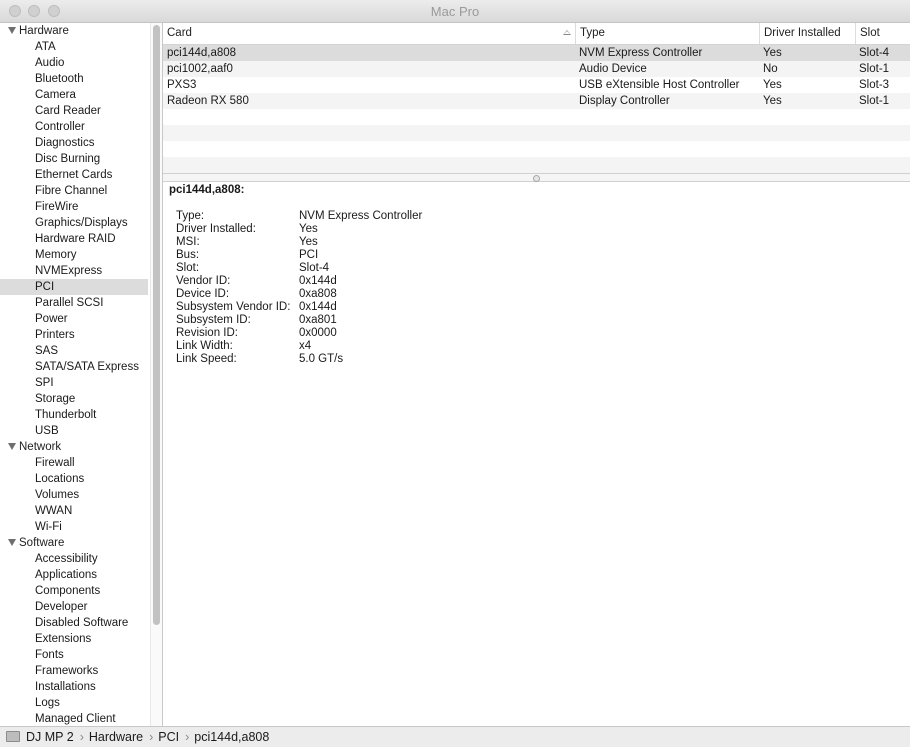 The height and width of the screenshot is (747, 910). What do you see at coordinates (667, 33) in the screenshot?
I see `column-header-type: Type` at bounding box center [667, 33].